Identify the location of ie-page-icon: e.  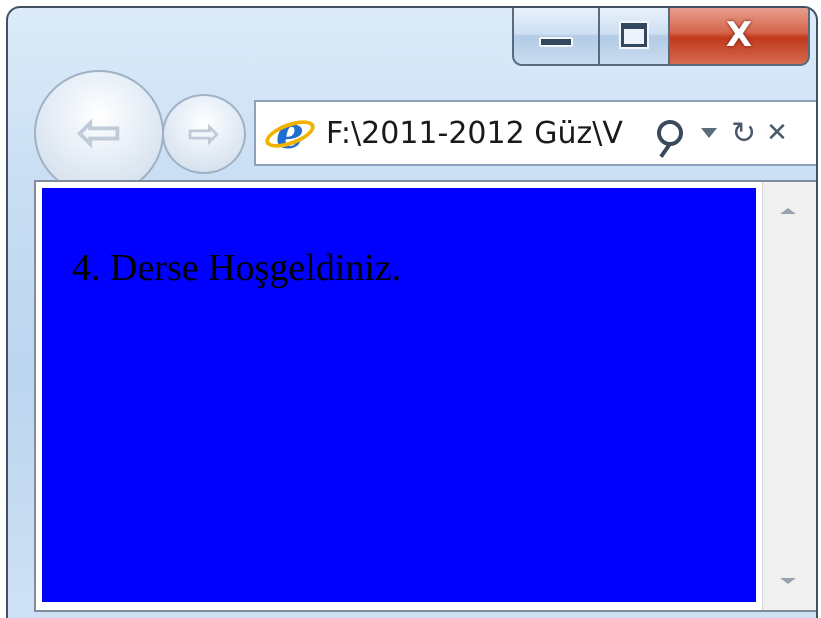
(290, 133).